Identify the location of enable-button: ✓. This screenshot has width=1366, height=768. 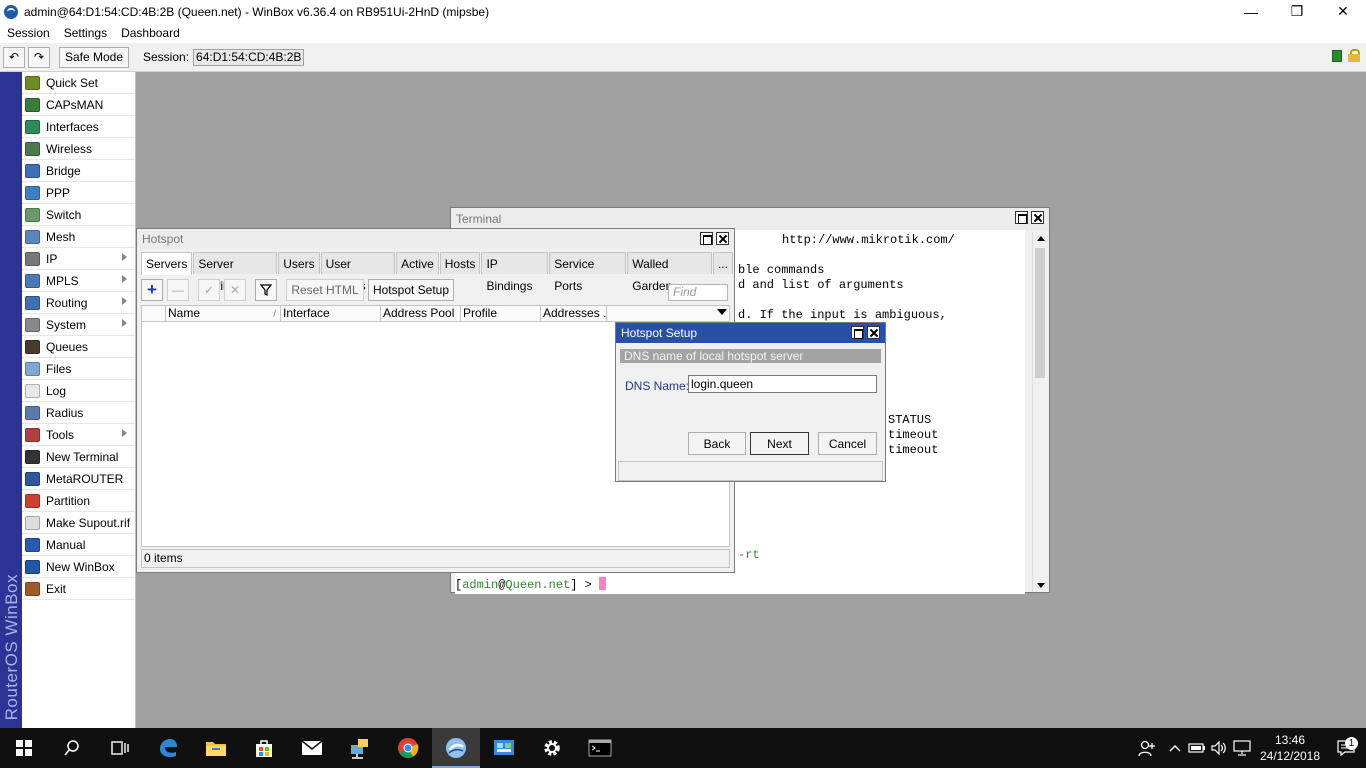
(209, 290).